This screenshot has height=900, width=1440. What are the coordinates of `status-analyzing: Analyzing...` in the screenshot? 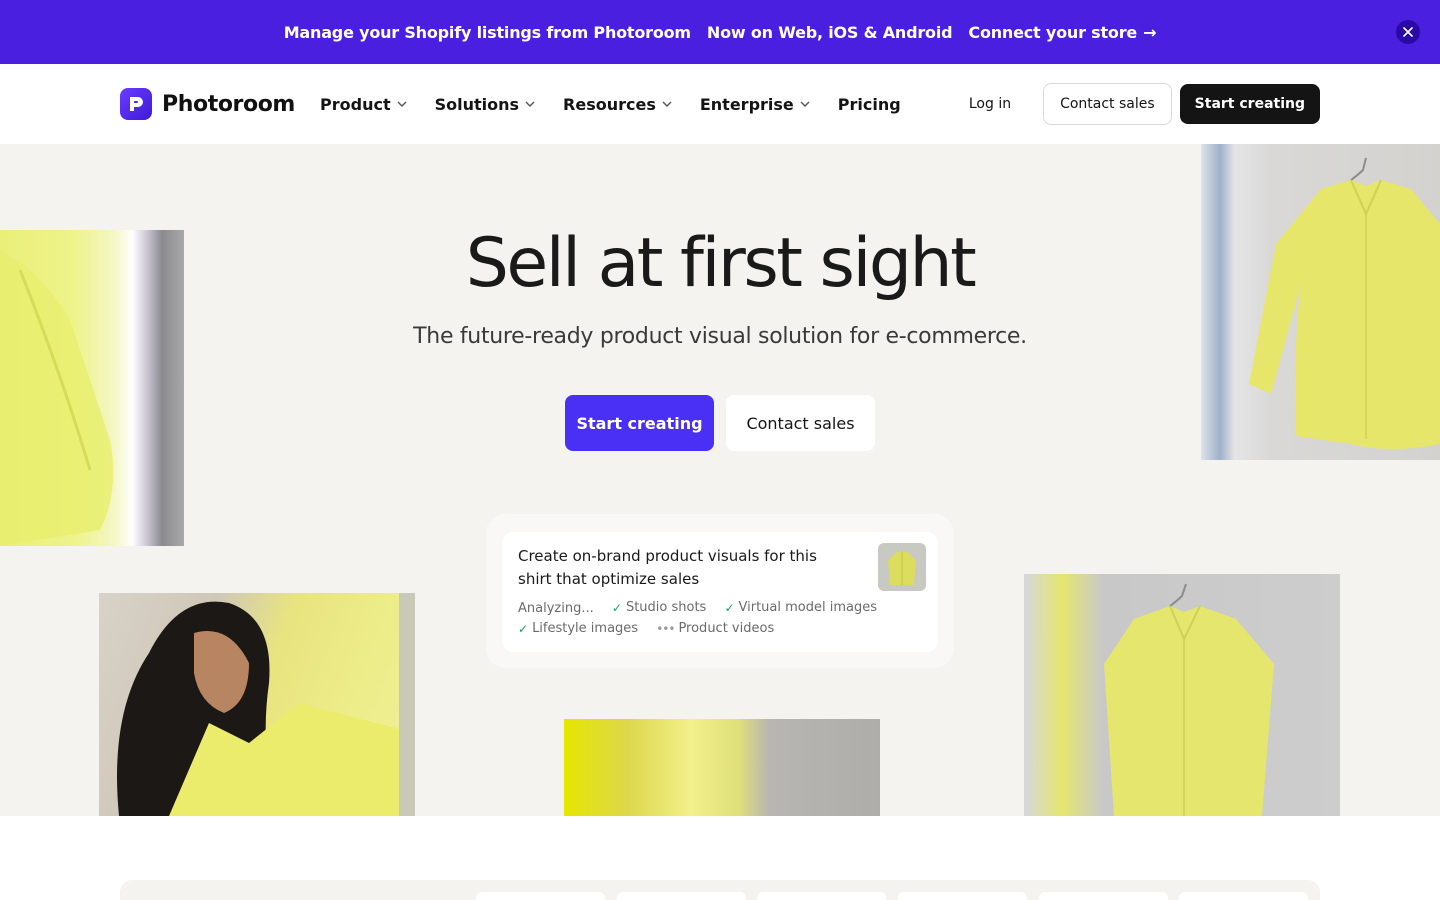 It's located at (556, 608).